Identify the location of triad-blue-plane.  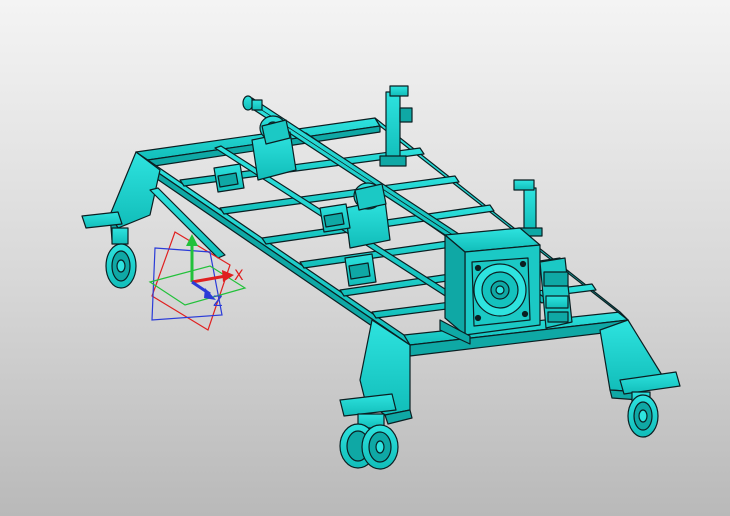
(187, 284).